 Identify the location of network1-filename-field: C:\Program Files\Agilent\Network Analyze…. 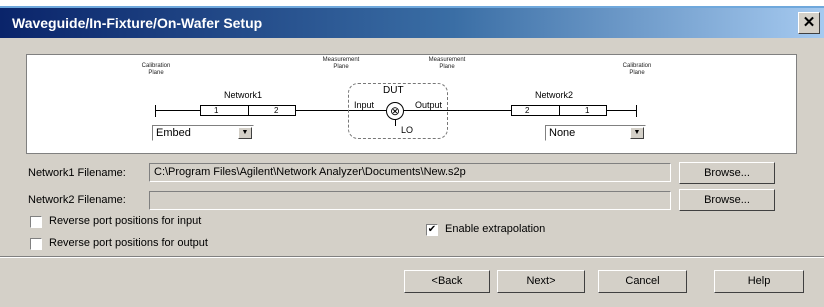
(410, 172).